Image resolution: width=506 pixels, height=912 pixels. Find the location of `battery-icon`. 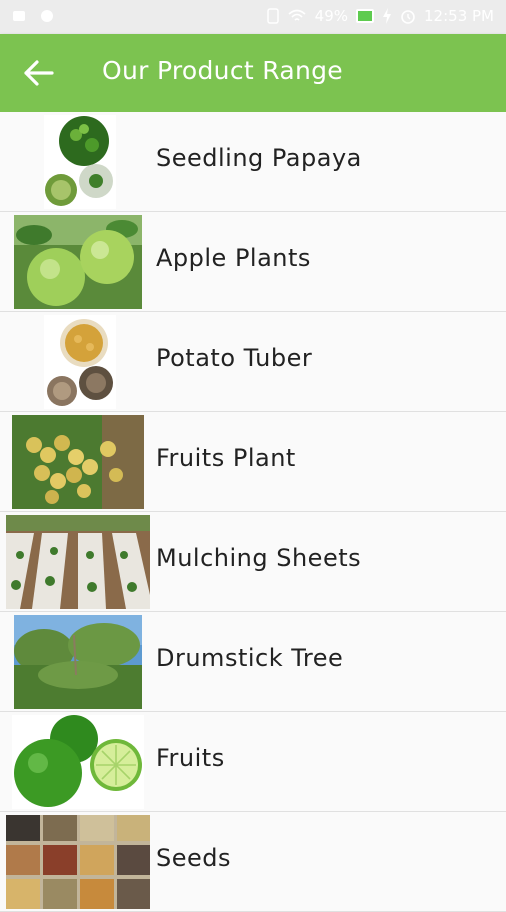

battery-icon is located at coordinates (365, 16).